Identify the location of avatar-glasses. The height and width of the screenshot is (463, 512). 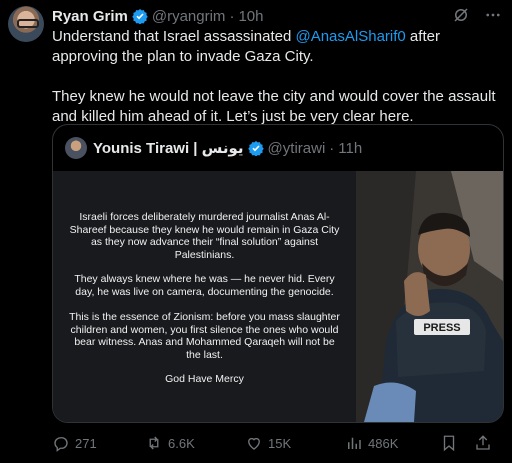
(28, 23).